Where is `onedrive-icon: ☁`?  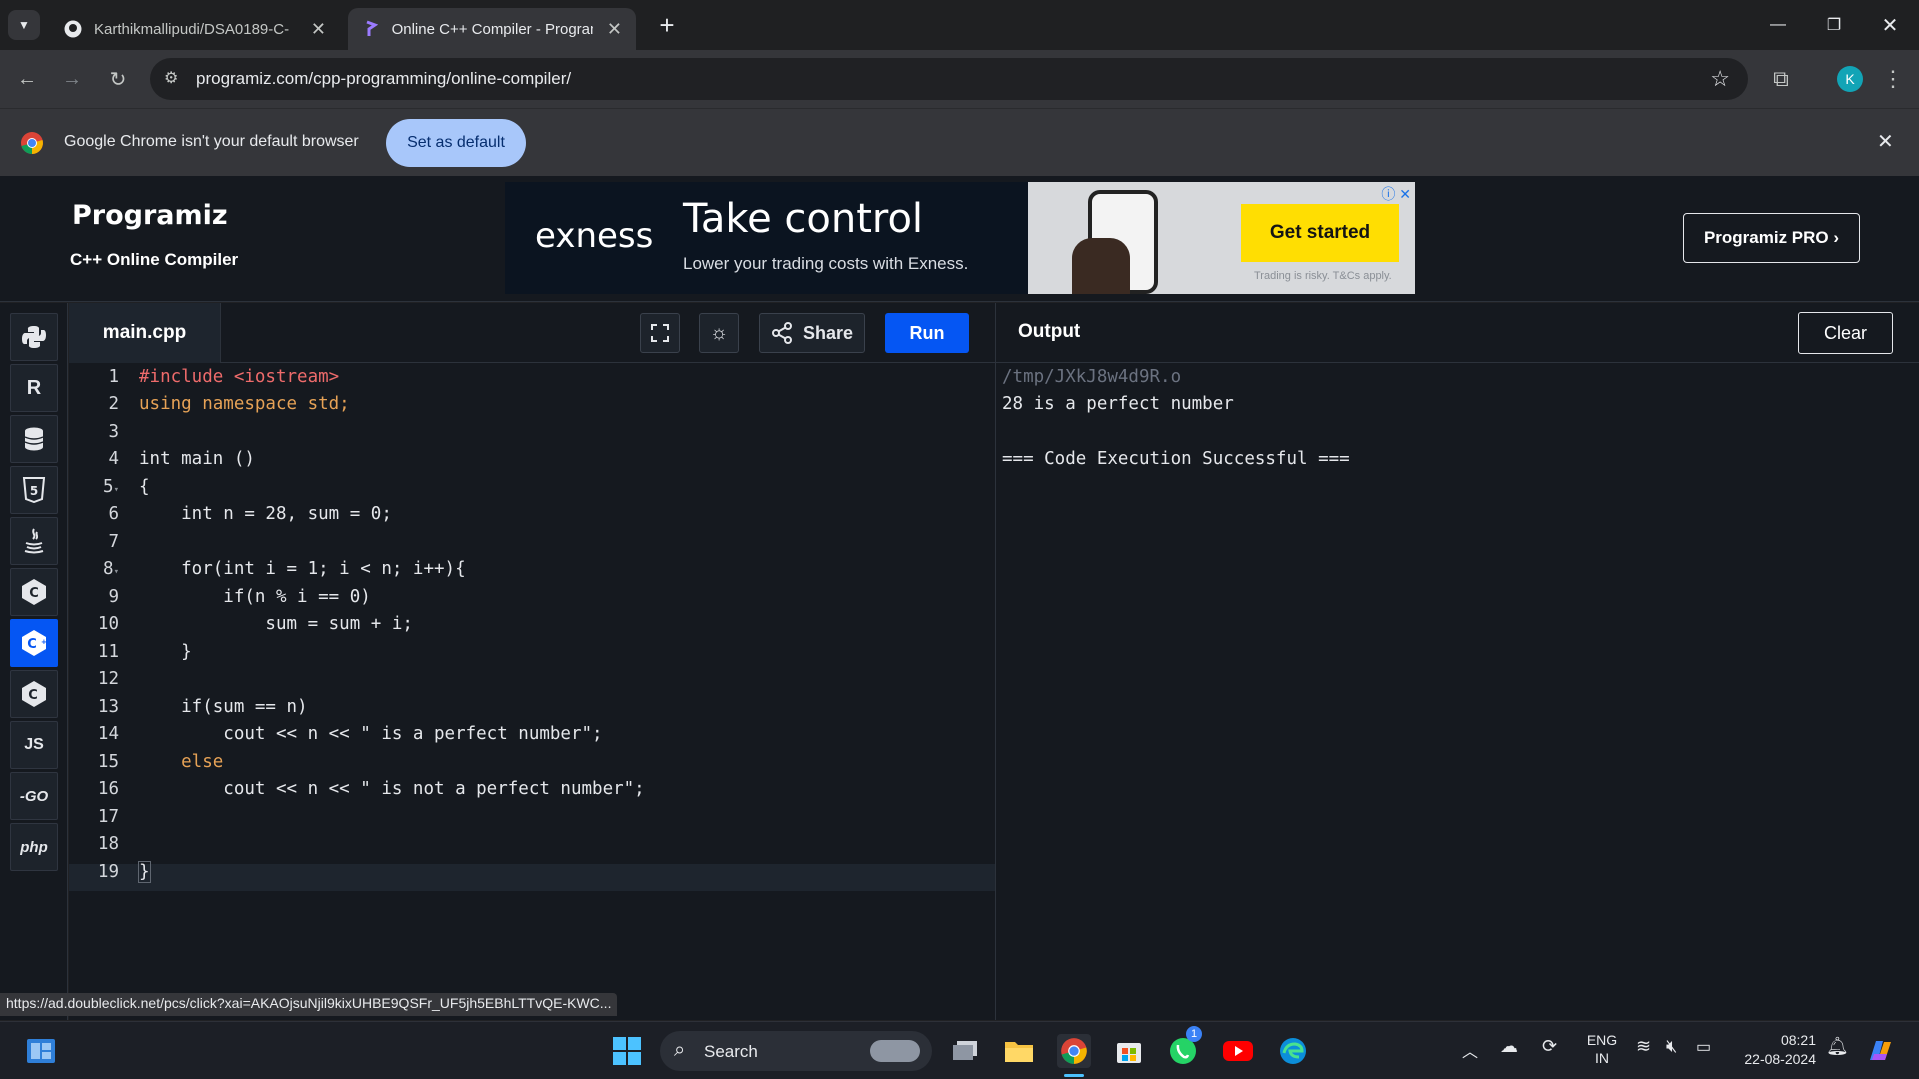 onedrive-icon: ☁ is located at coordinates (1509, 1046).